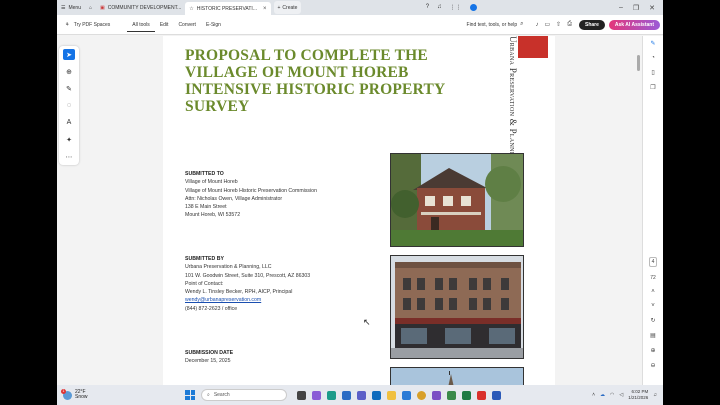 This screenshot has width=720, height=405. I want to click on submission-date-heading: SUBMISSION DATE, so click(209, 353).